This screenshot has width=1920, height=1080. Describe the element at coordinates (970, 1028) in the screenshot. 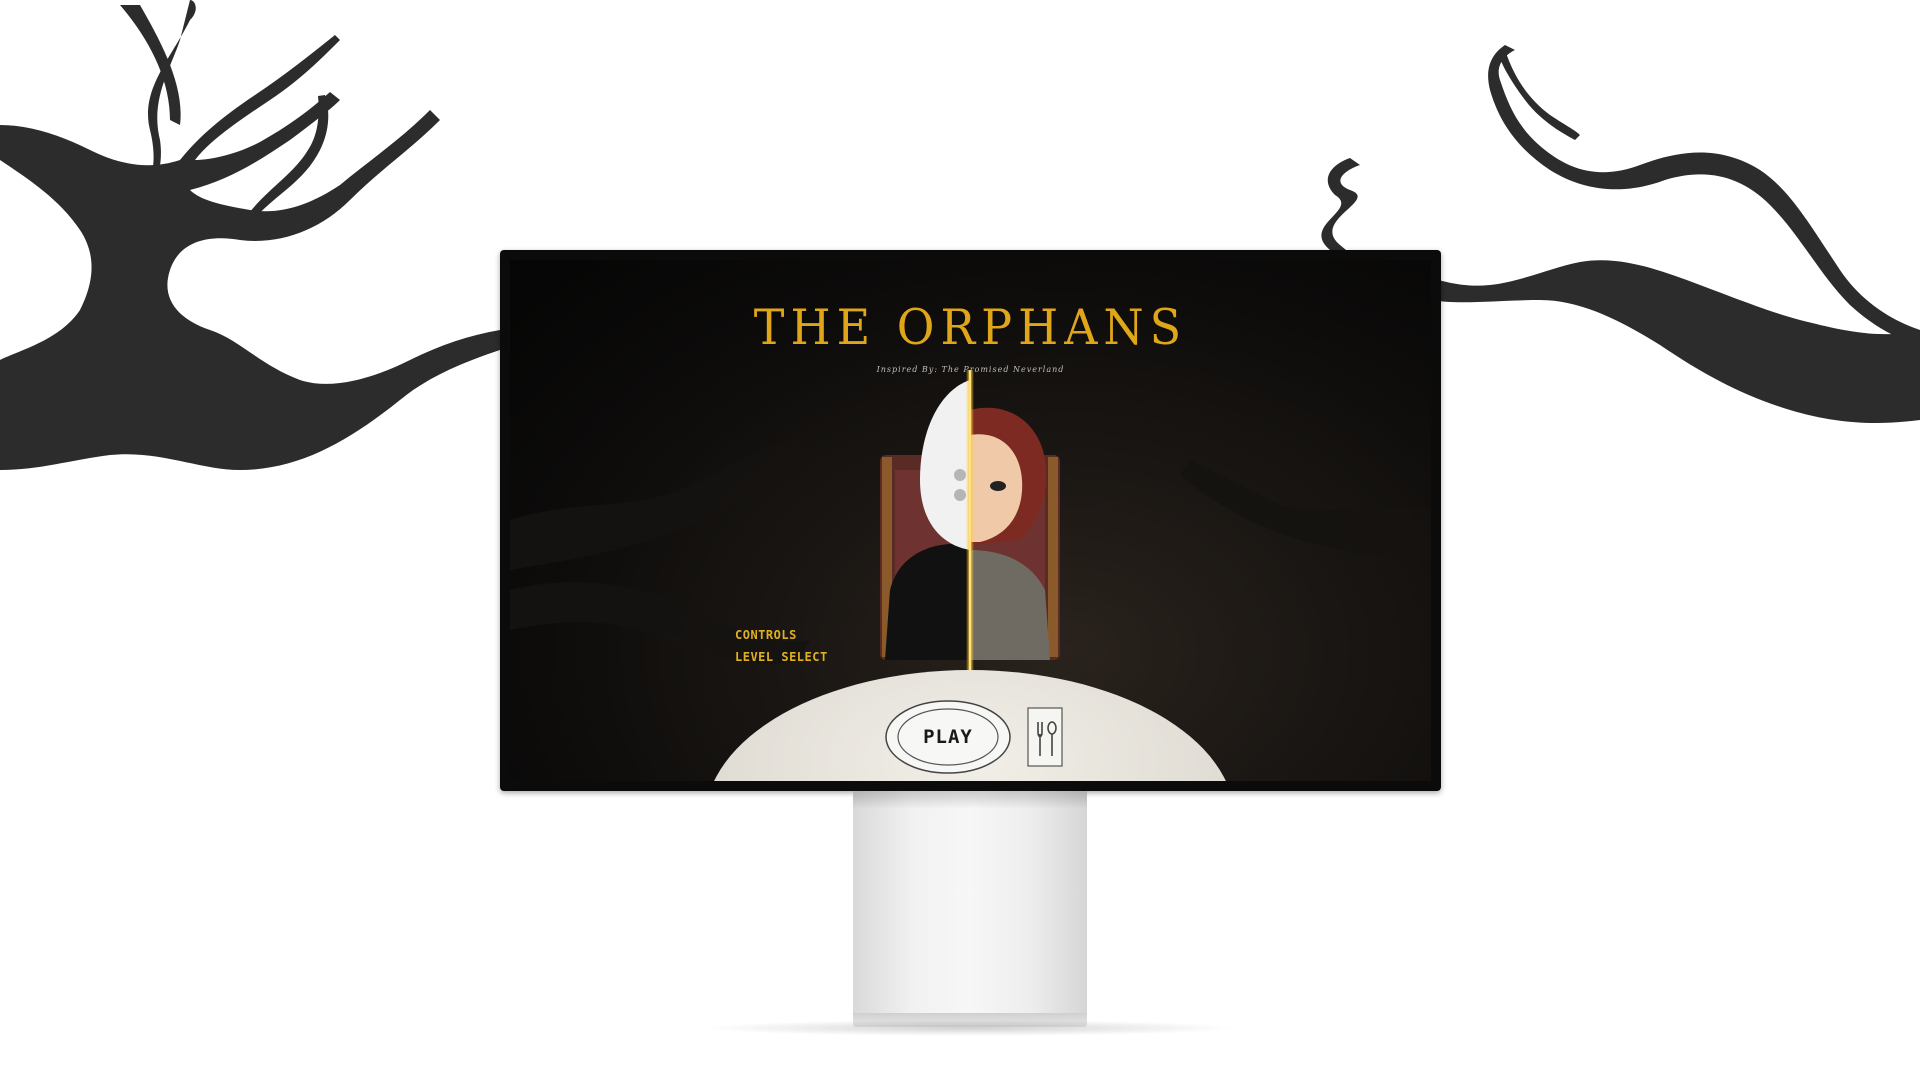

I see `floor-shadow` at that location.